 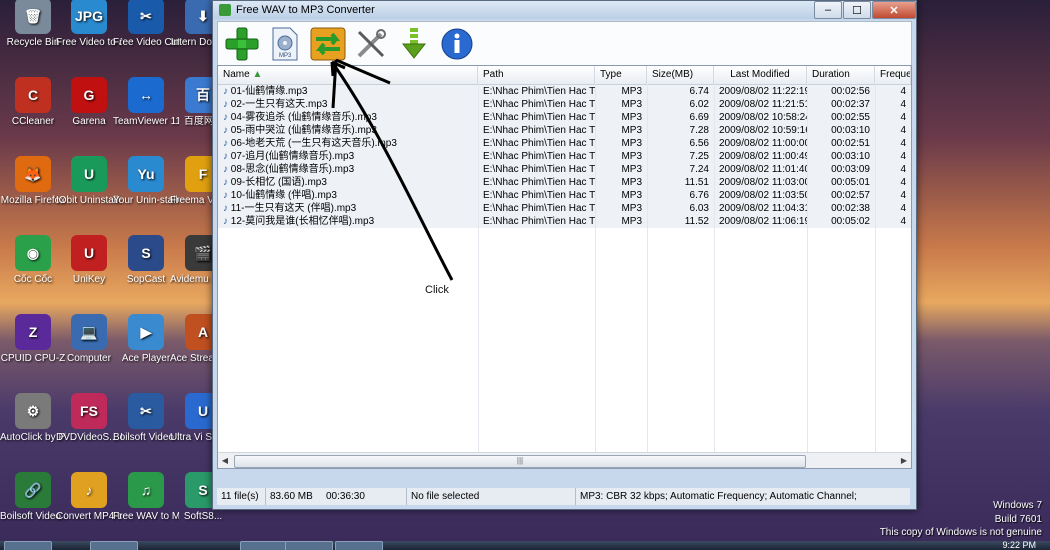 What do you see at coordinates (1019, 545) in the screenshot?
I see `clock: 9:22 PM` at bounding box center [1019, 545].